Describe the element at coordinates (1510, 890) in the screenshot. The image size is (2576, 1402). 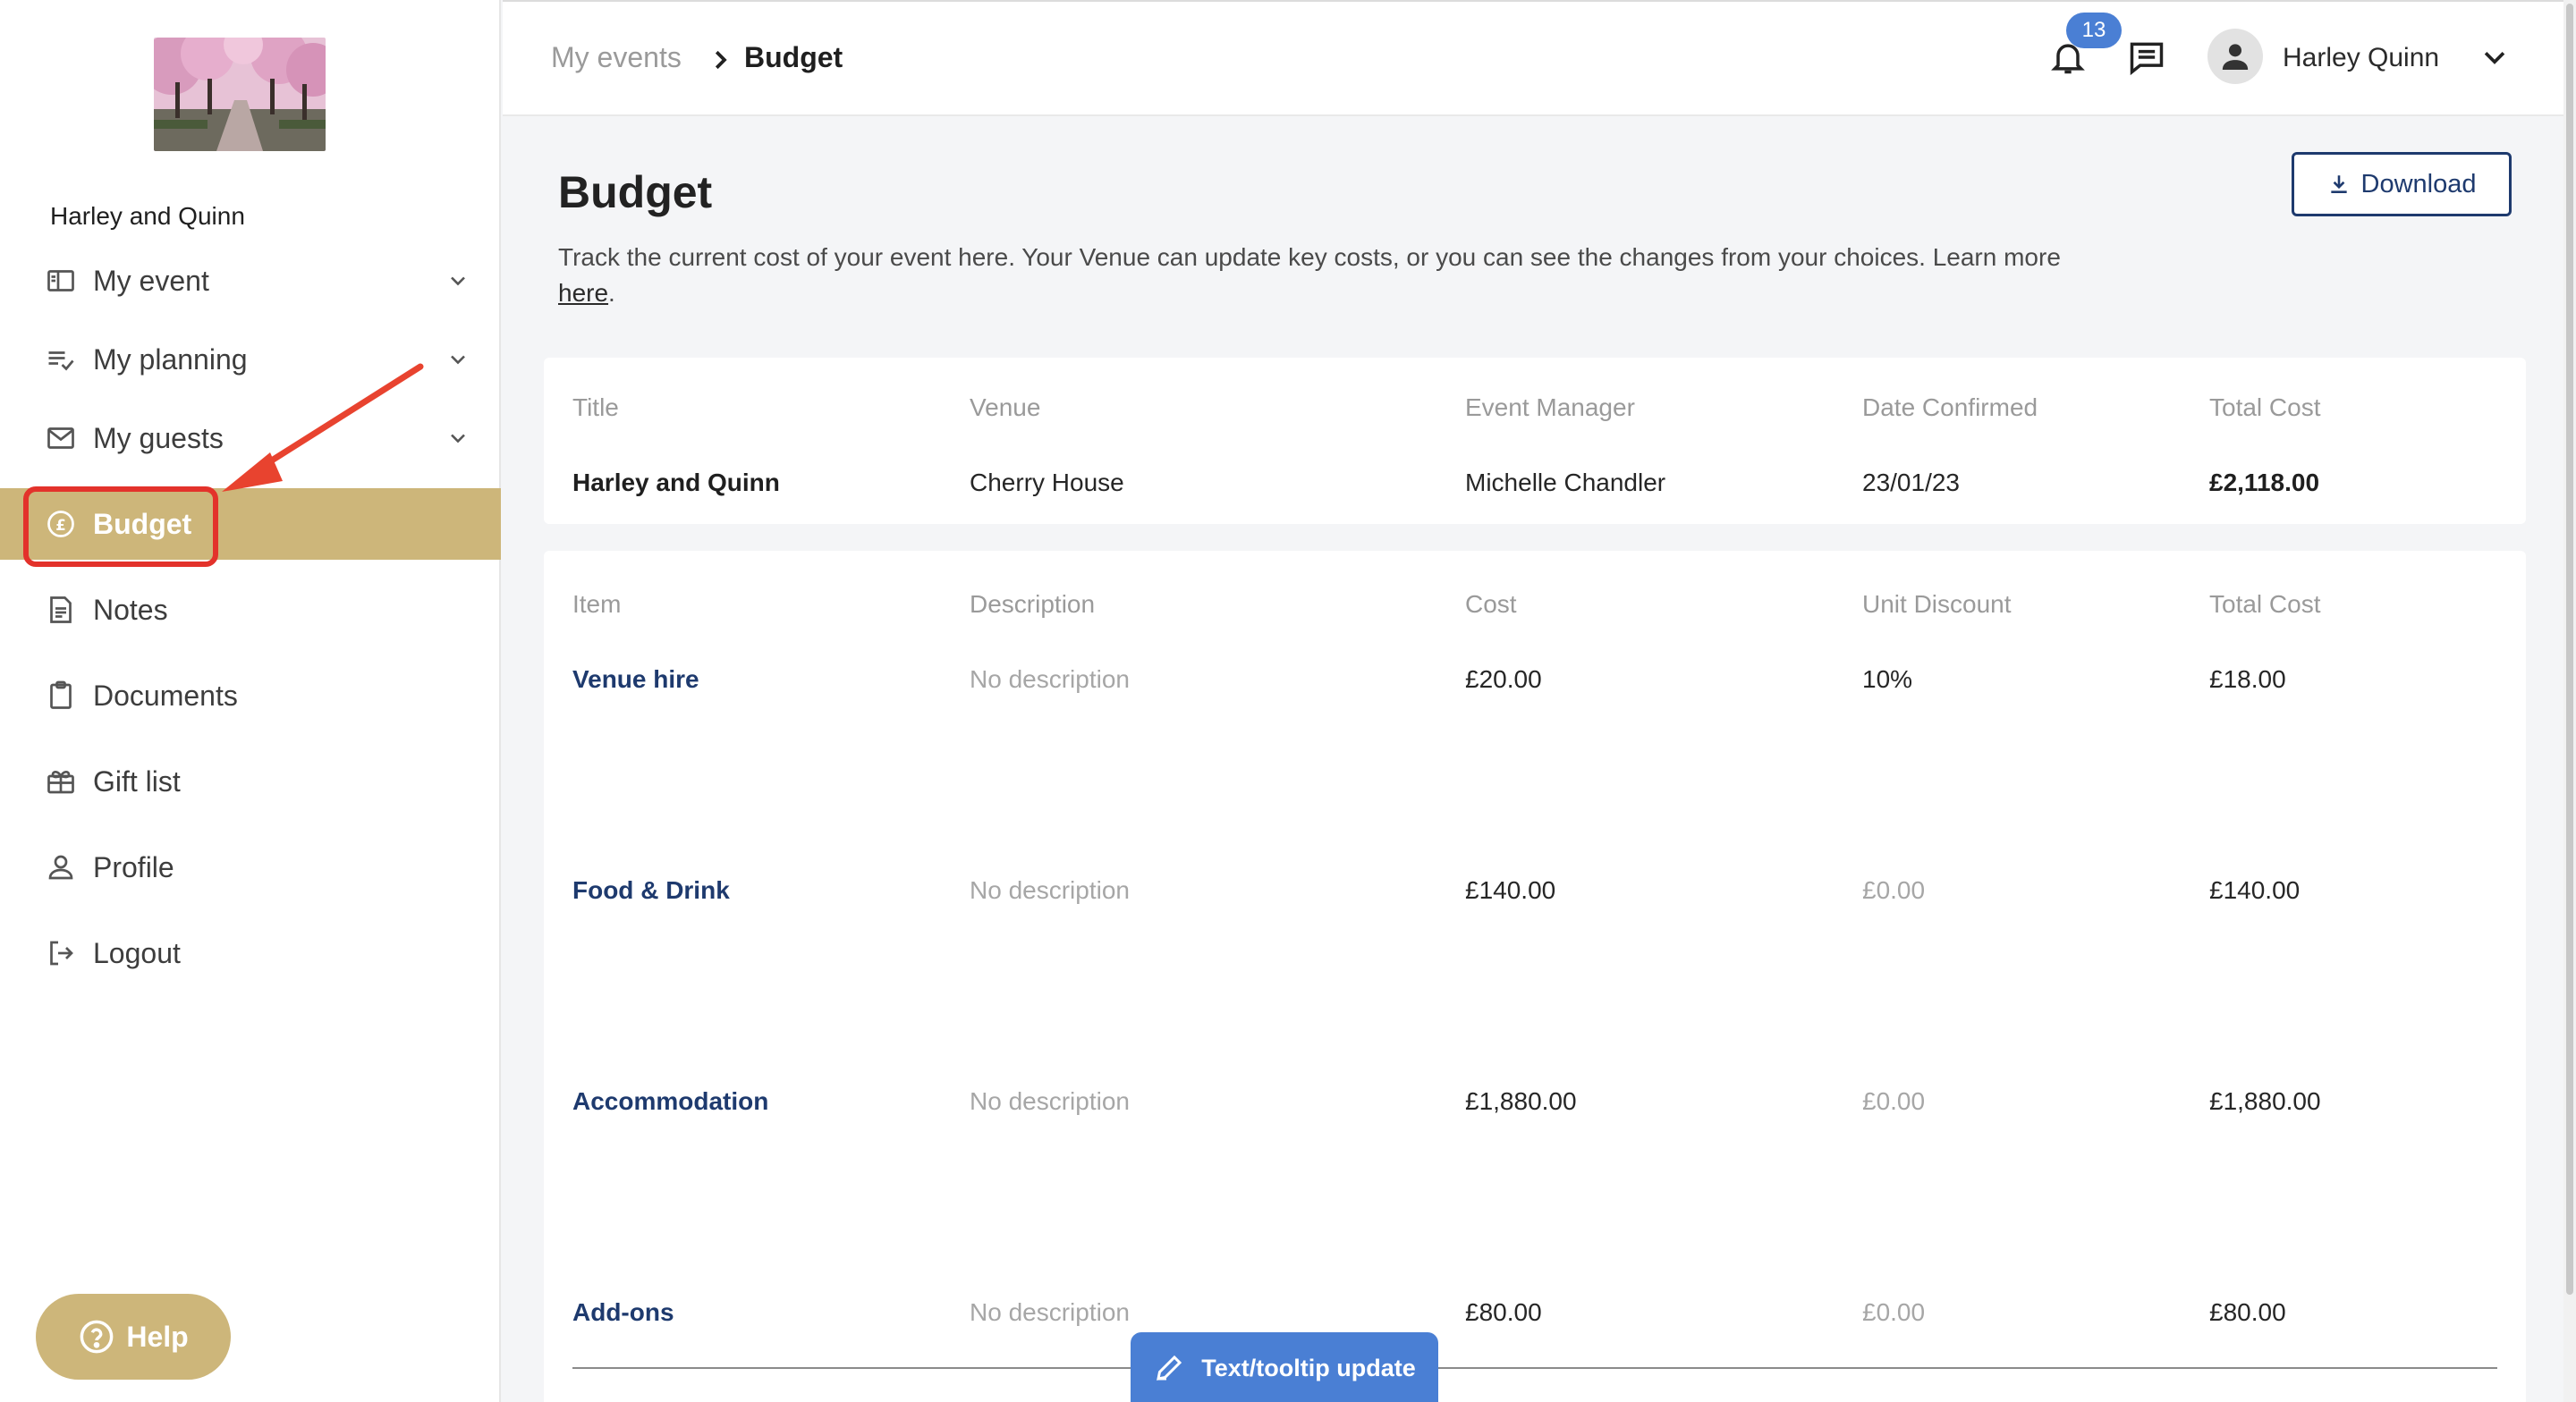
I see `item-cost: £140.00` at that location.